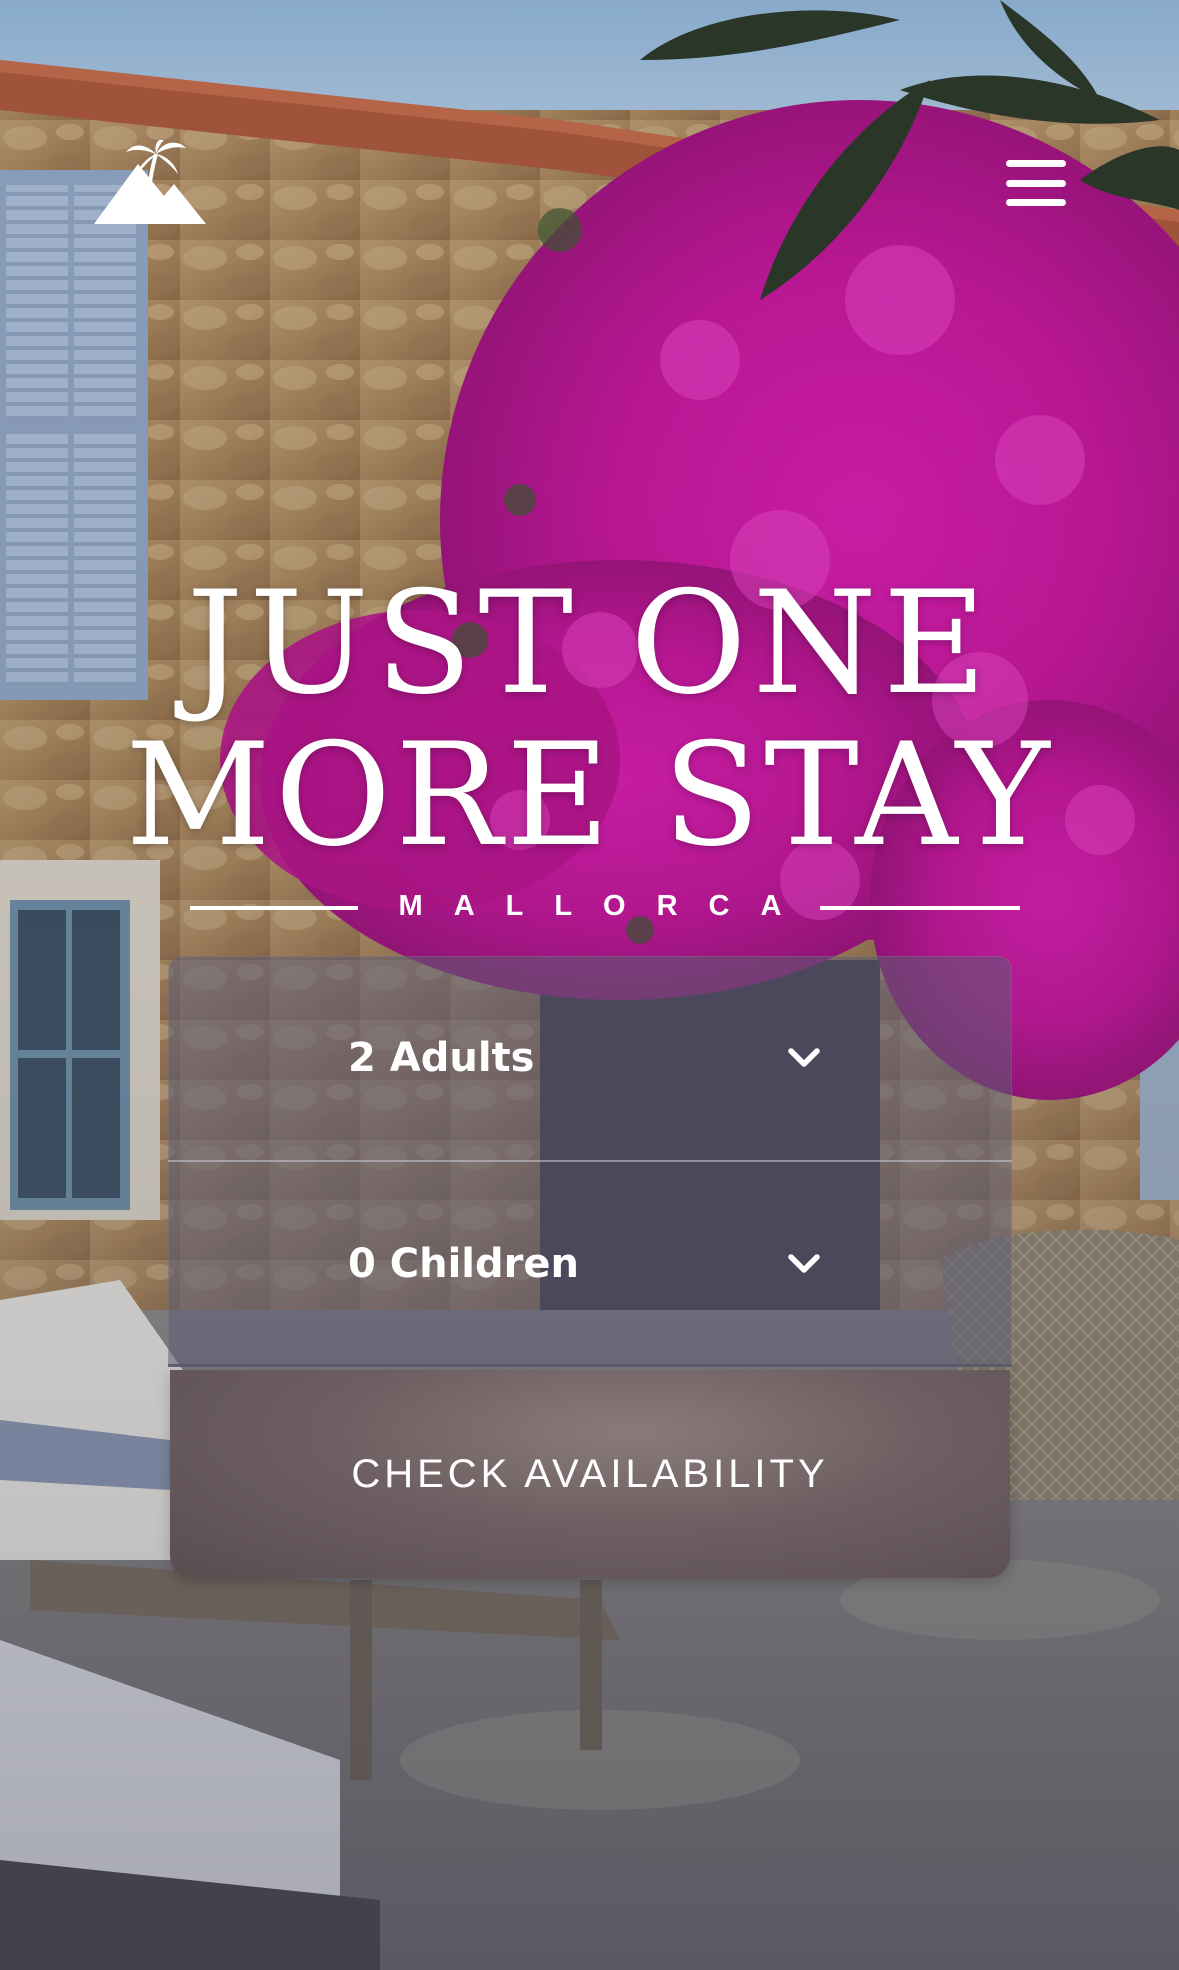 This screenshot has height=1970, width=1179. I want to click on subtitle-rule-right, so click(920, 908).